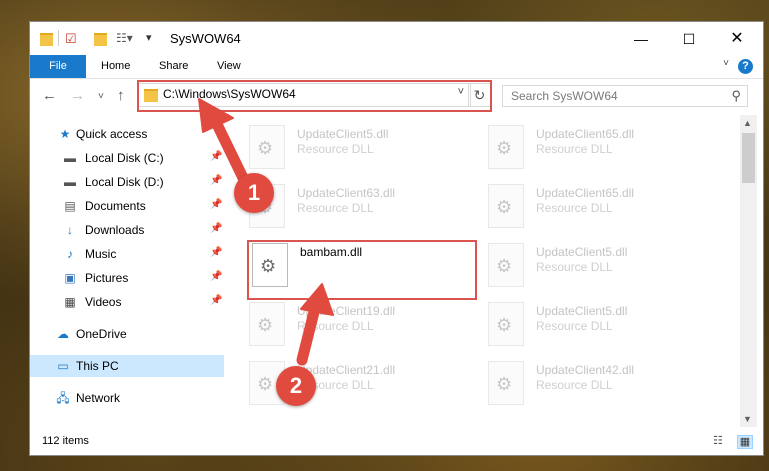 The height and width of the screenshot is (471, 769). What do you see at coordinates (317, 299) in the screenshot?
I see `arrow-2-head` at bounding box center [317, 299].